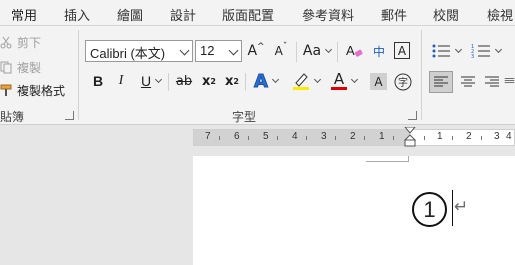  I want to click on clear-formatting-button: A, so click(354, 51).